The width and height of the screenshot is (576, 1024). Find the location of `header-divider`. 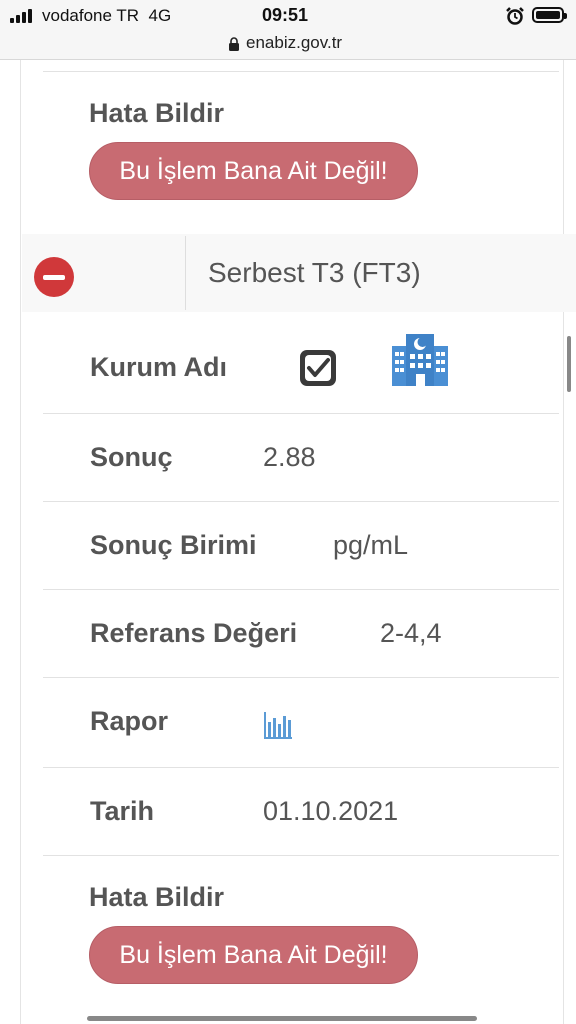

header-divider is located at coordinates (185, 273).